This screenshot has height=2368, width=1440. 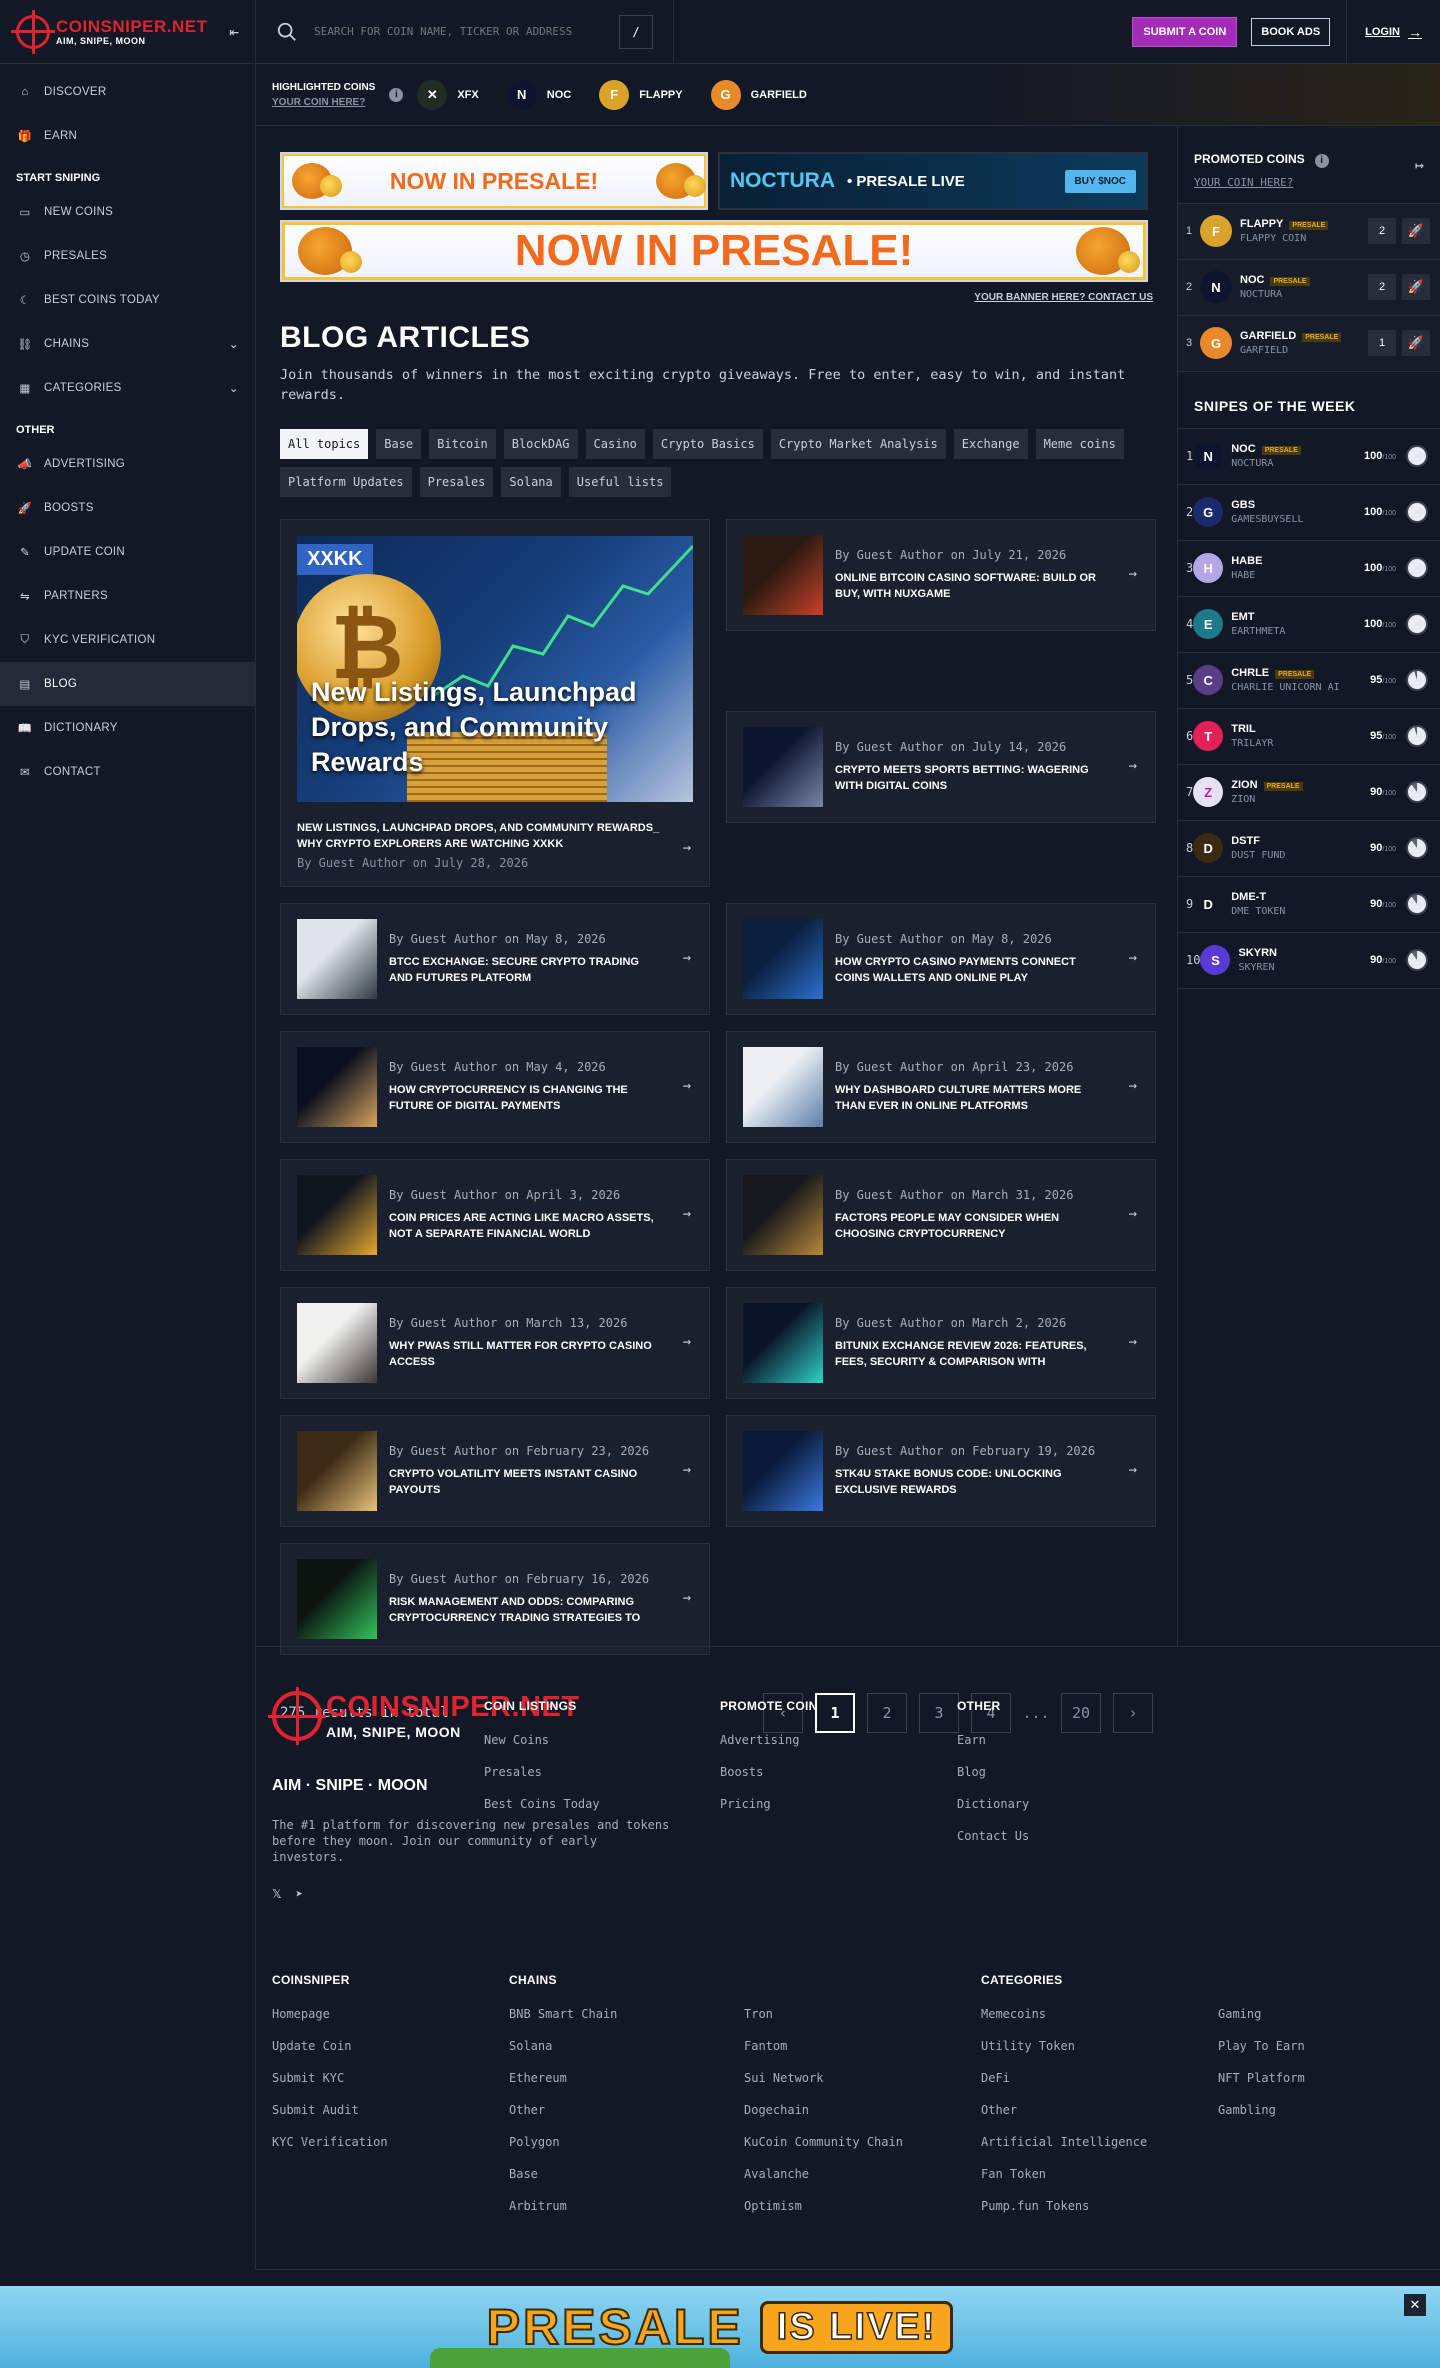 What do you see at coordinates (563, 2183) in the screenshot?
I see `footer-link: Base` at bounding box center [563, 2183].